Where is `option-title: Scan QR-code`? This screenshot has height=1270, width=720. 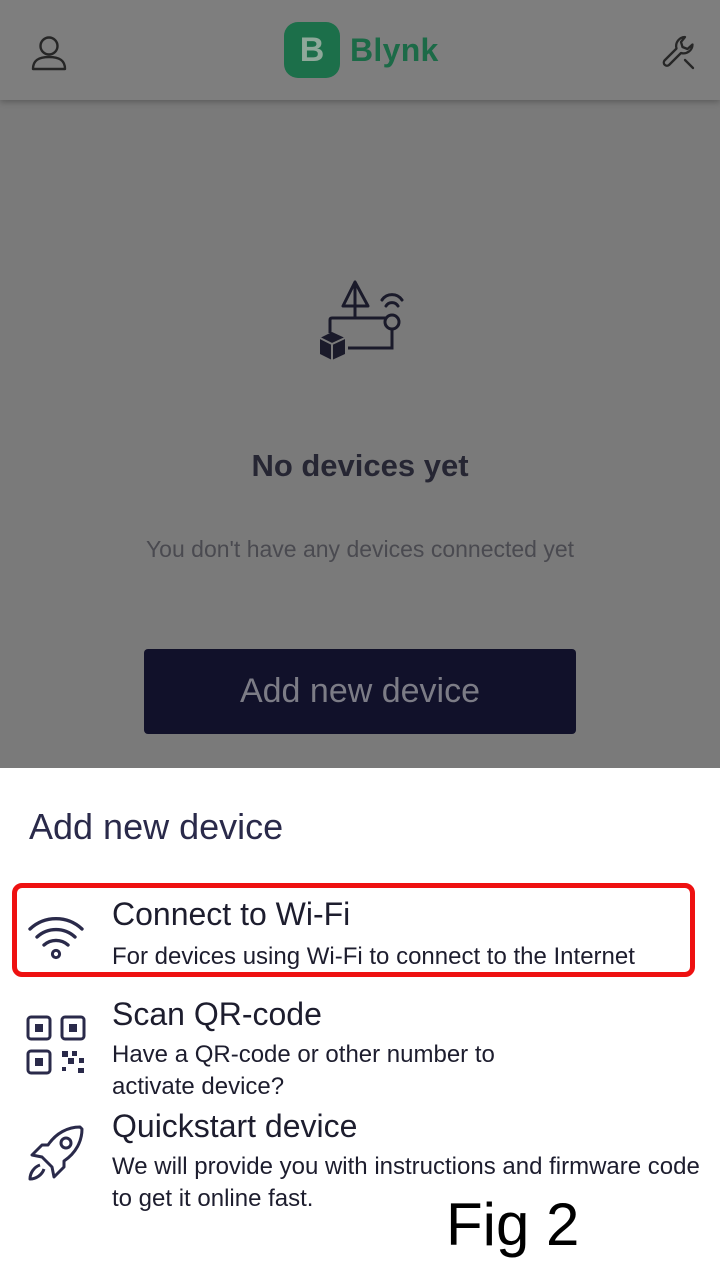
option-title: Scan QR-code is located at coordinates (217, 1014).